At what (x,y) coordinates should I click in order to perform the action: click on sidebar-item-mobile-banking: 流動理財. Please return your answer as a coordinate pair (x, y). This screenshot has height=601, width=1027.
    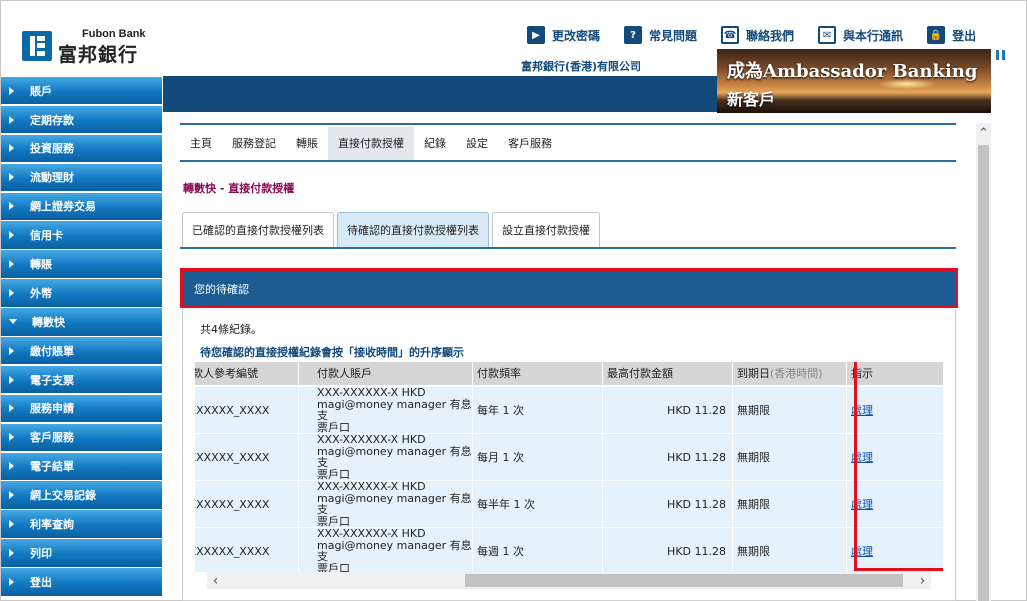
    Looking at the image, I should click on (81, 178).